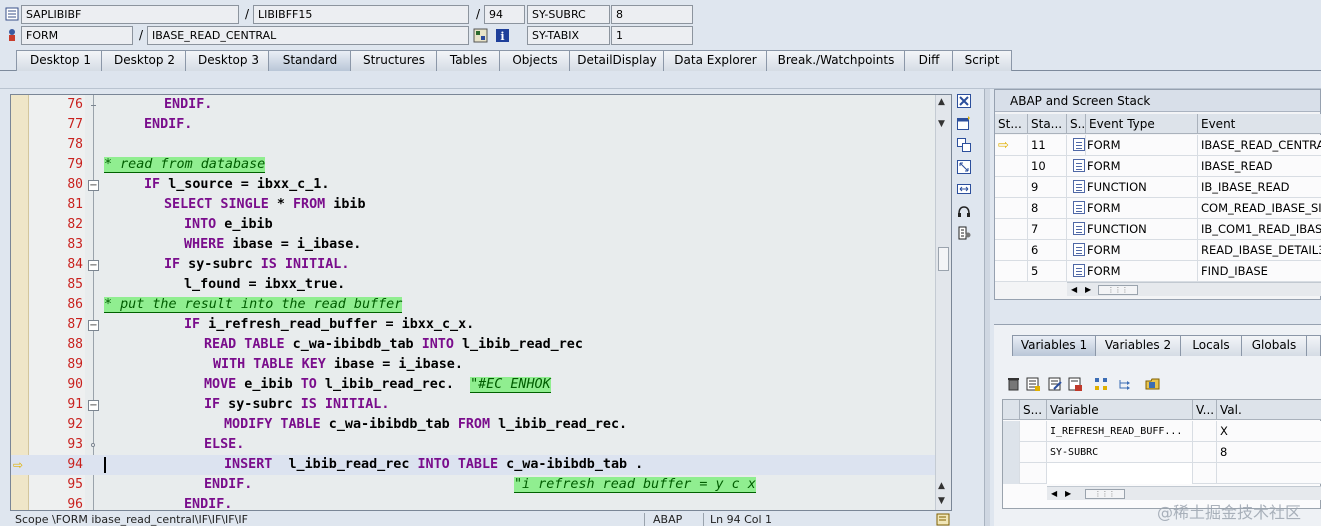  I want to click on navigate-icon, so click(480, 35).